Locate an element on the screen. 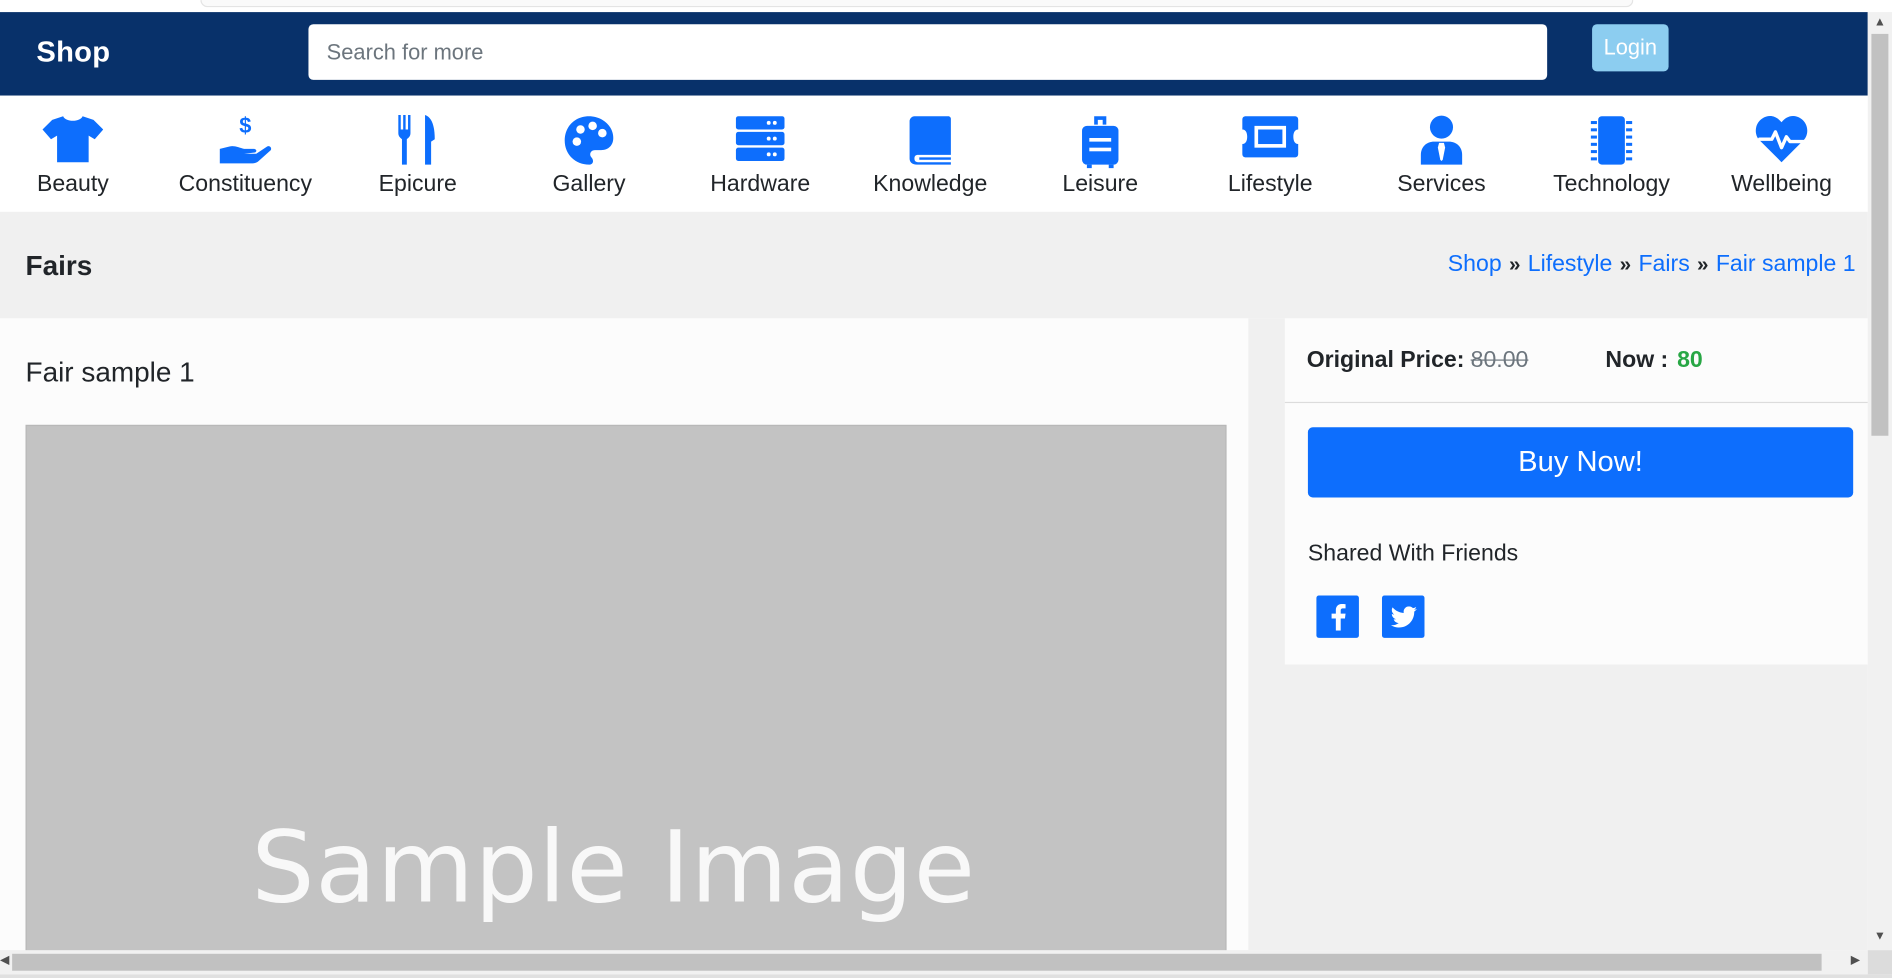  category-constituency: $ Constituency is located at coordinates (245, 154).